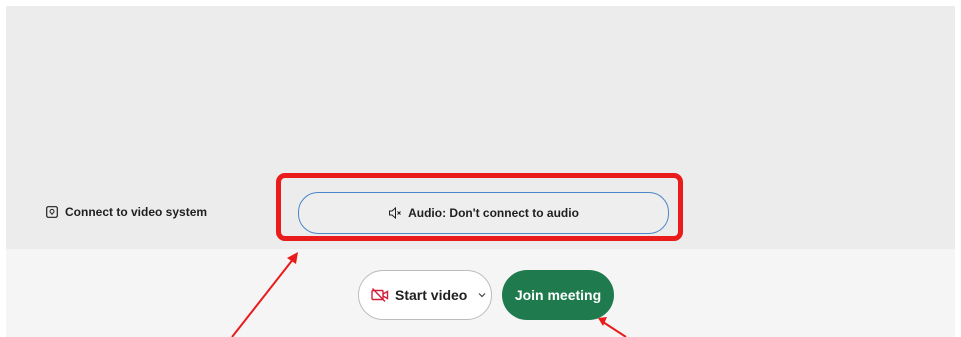 Image resolution: width=961 pixels, height=337 pixels. Describe the element at coordinates (431, 295) in the screenshot. I see `start-video-label: Start video` at that location.